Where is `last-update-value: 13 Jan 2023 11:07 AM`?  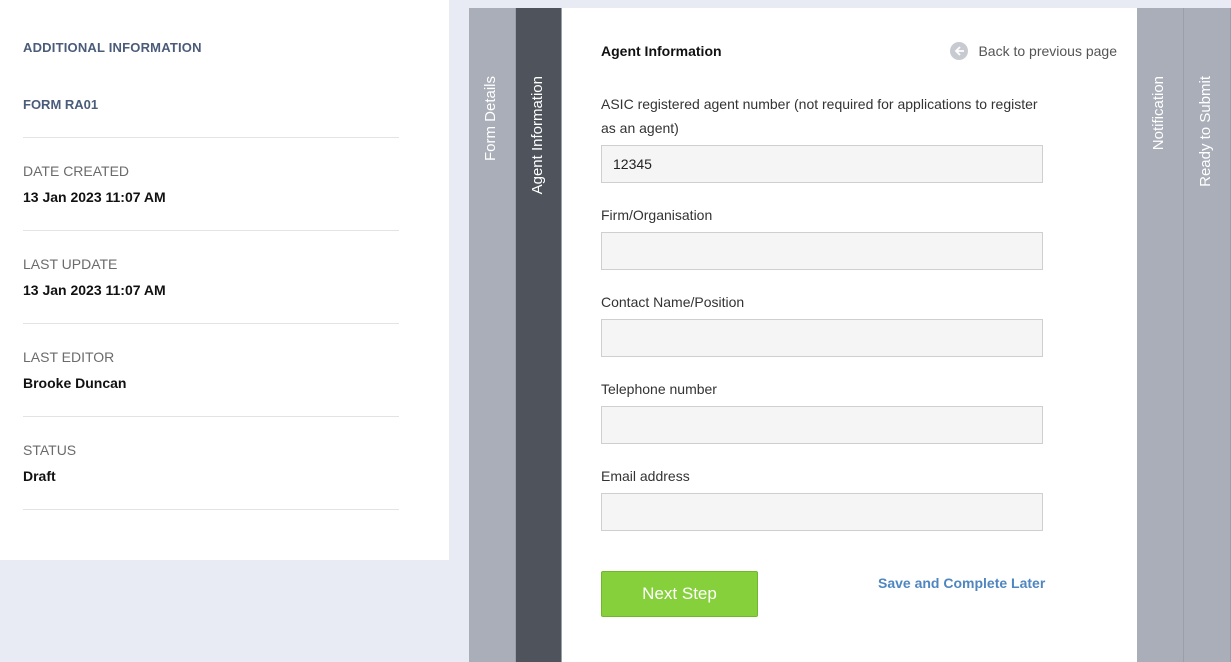
last-update-value: 13 Jan 2023 11:07 AM is located at coordinates (94, 290).